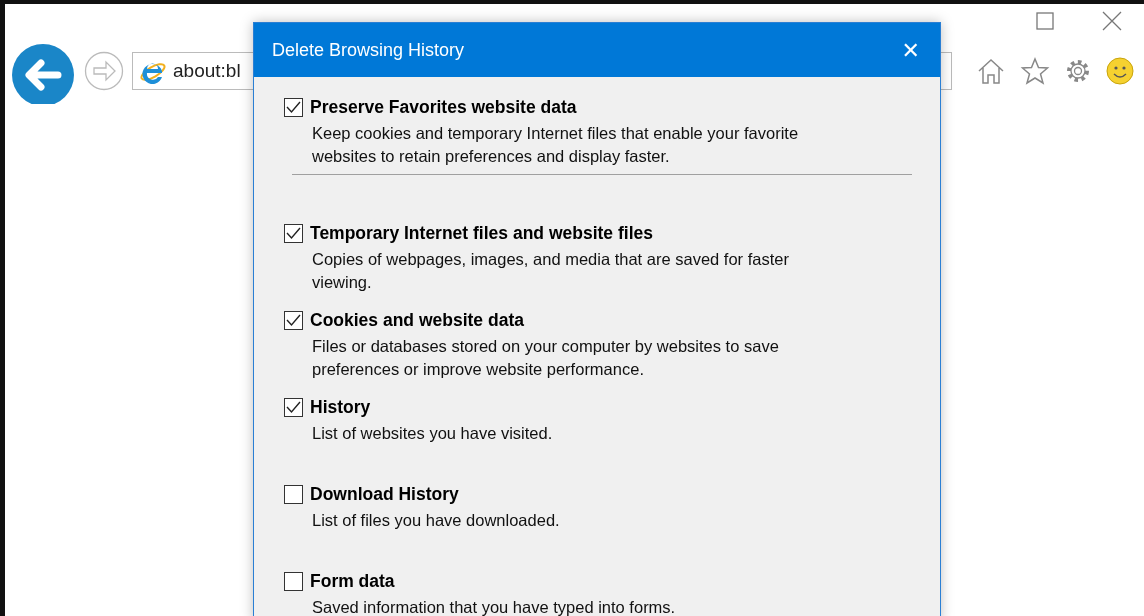  I want to click on option-description: List of websites you have visited., so click(433, 433).